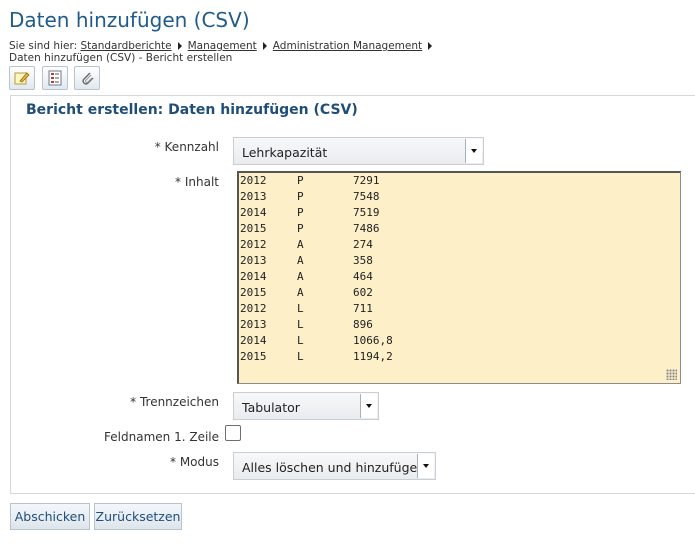 This screenshot has width=695, height=549. What do you see at coordinates (197, 182) in the screenshot?
I see `inhalt-label: * Inhalt` at bounding box center [197, 182].